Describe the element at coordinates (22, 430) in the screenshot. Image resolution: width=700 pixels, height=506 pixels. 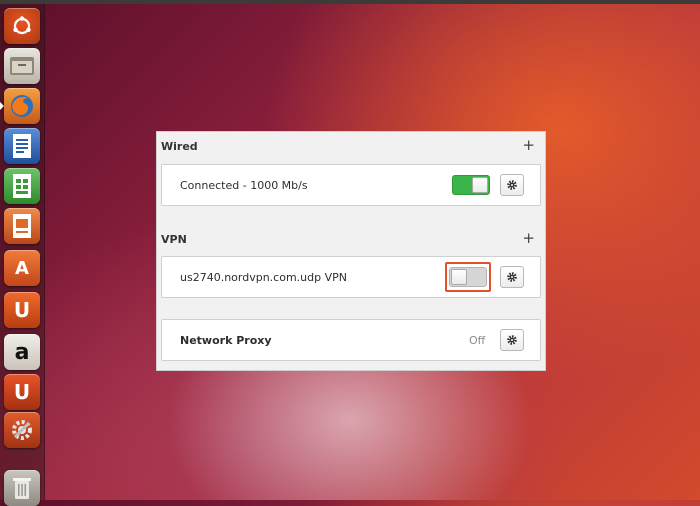
I see `system-settings-icon` at that location.